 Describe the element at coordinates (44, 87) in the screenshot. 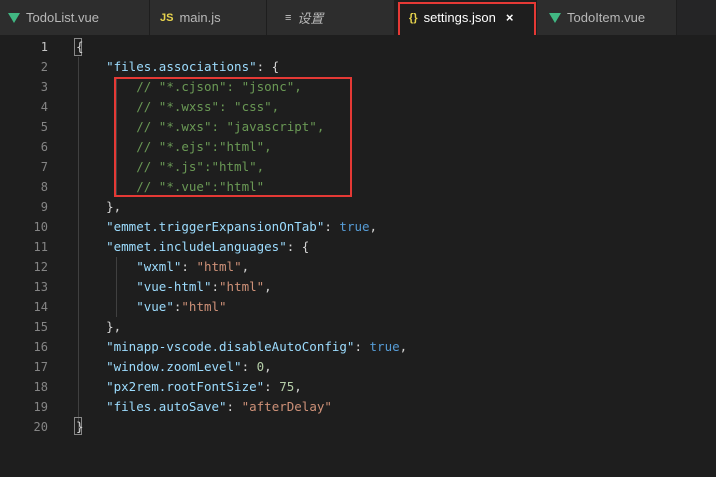

I see `line-number: 3` at that location.